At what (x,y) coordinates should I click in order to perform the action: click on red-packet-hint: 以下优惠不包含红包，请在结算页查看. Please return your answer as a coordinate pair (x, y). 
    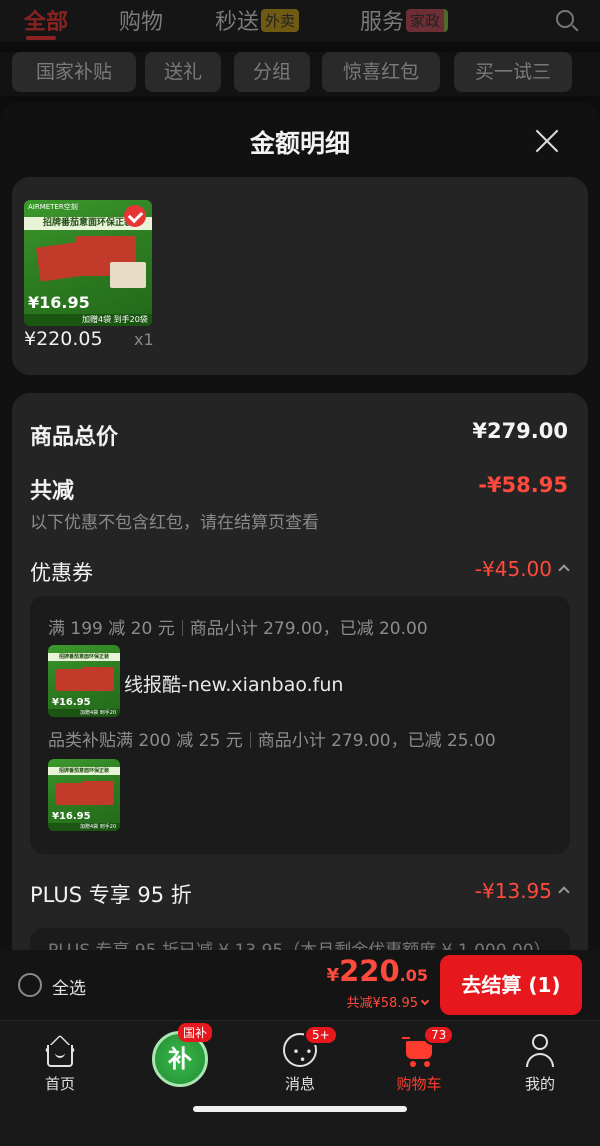
    Looking at the image, I should click on (174, 523).